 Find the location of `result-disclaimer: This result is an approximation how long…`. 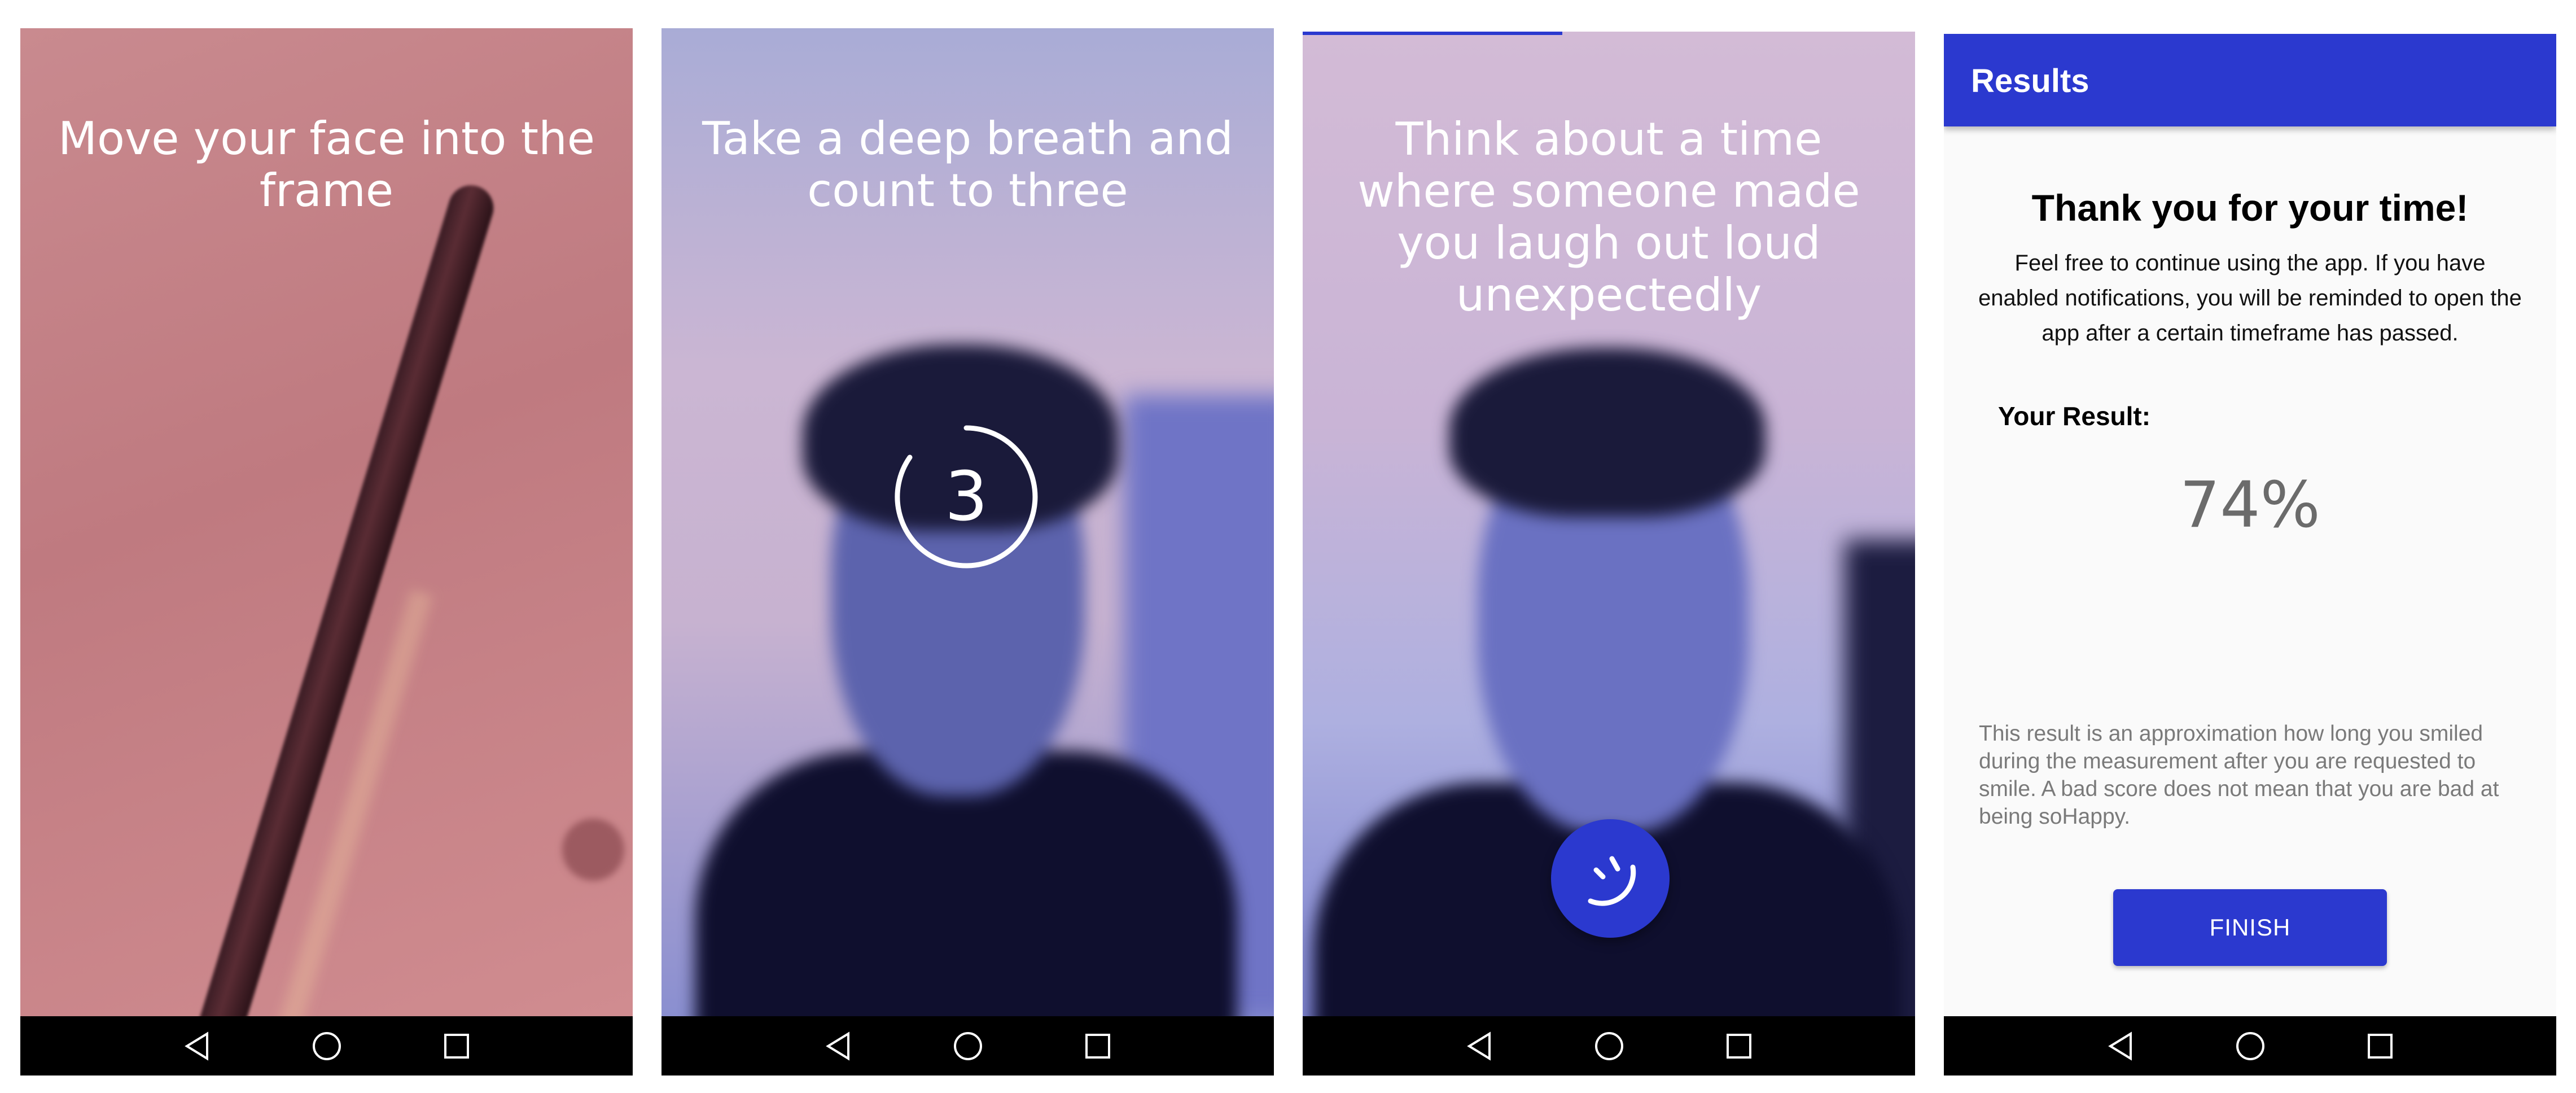

result-disclaimer: This result is an approximation how long… is located at coordinates (2239, 775).